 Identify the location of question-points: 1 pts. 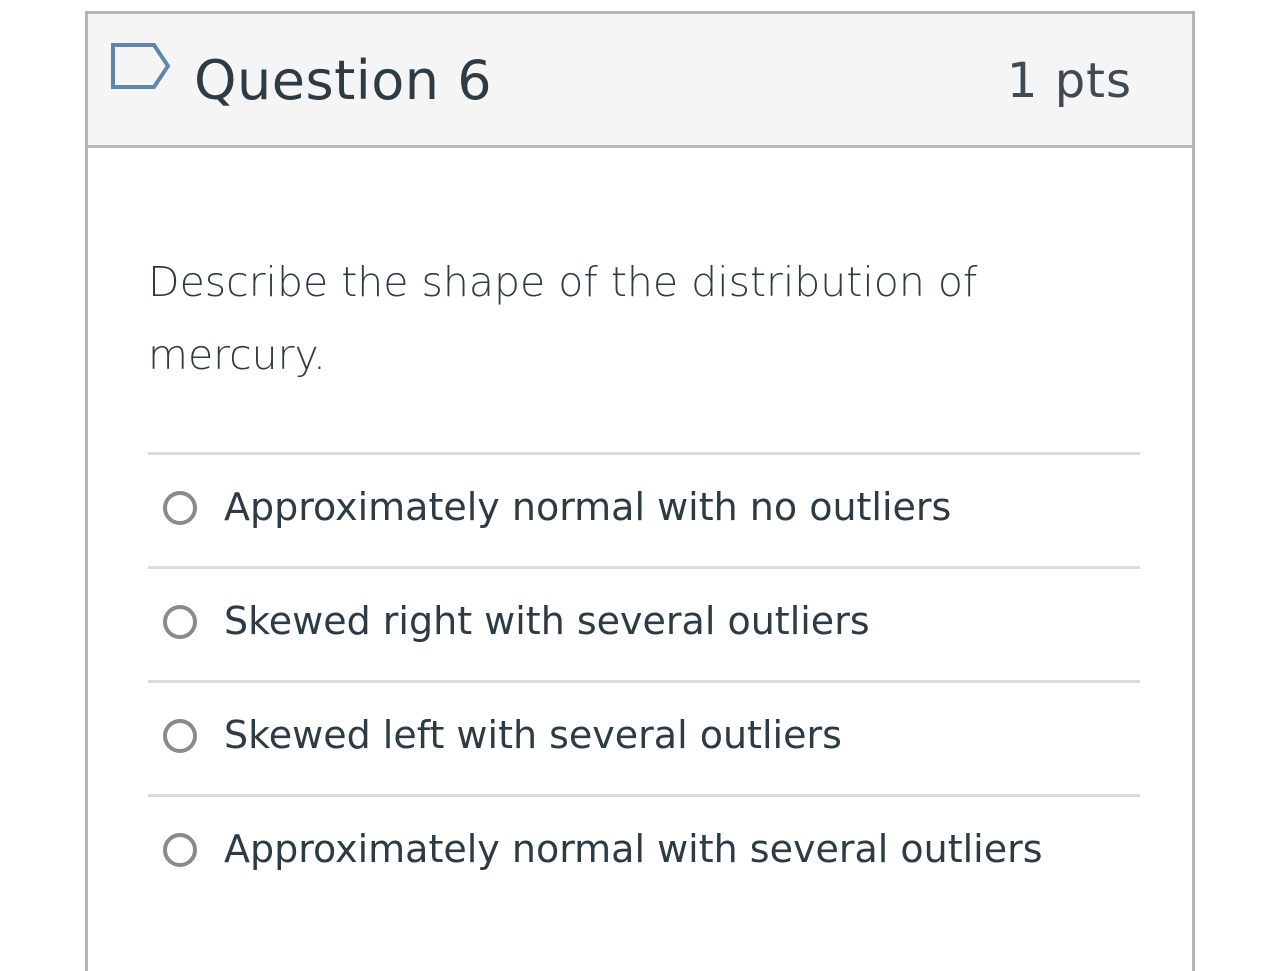
(1069, 81).